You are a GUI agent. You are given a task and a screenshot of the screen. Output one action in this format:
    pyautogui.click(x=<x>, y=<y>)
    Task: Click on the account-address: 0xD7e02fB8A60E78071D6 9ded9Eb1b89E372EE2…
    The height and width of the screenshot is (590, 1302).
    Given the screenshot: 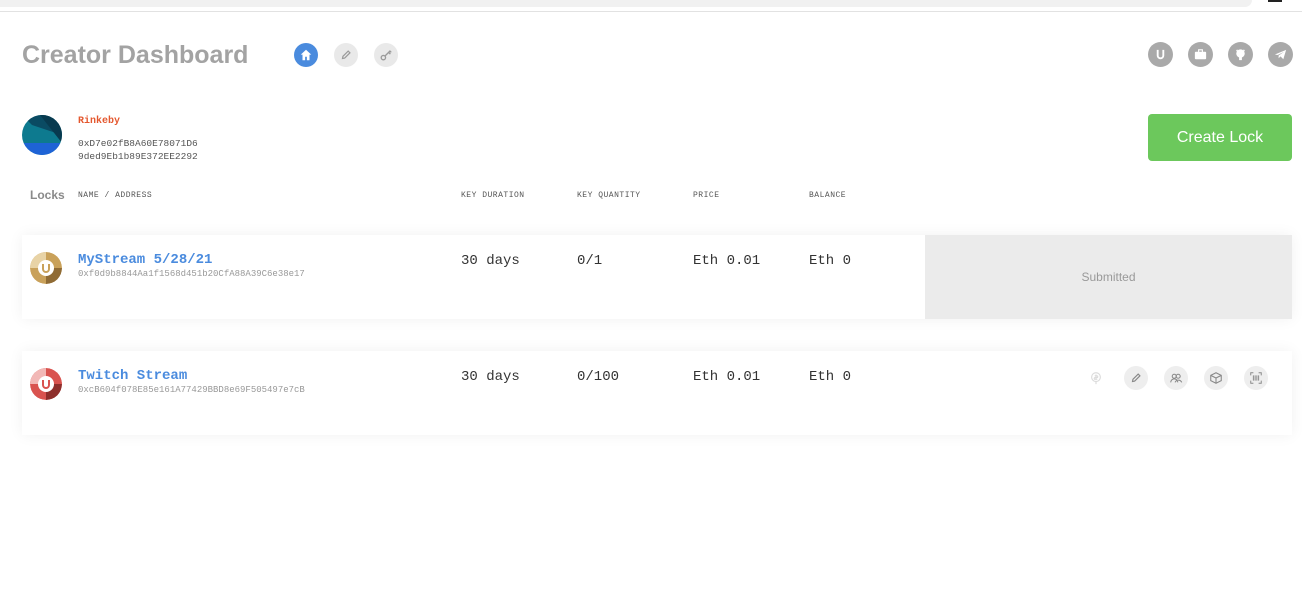 What is the action you would take?
    pyautogui.click(x=138, y=150)
    